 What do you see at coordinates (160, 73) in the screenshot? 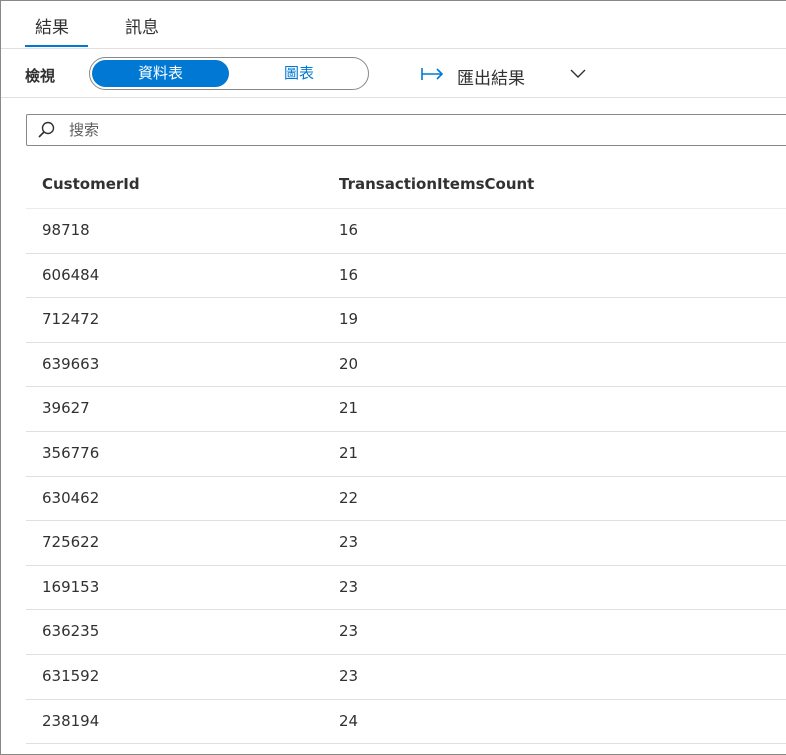
I see `view-option-table: 資料表` at bounding box center [160, 73].